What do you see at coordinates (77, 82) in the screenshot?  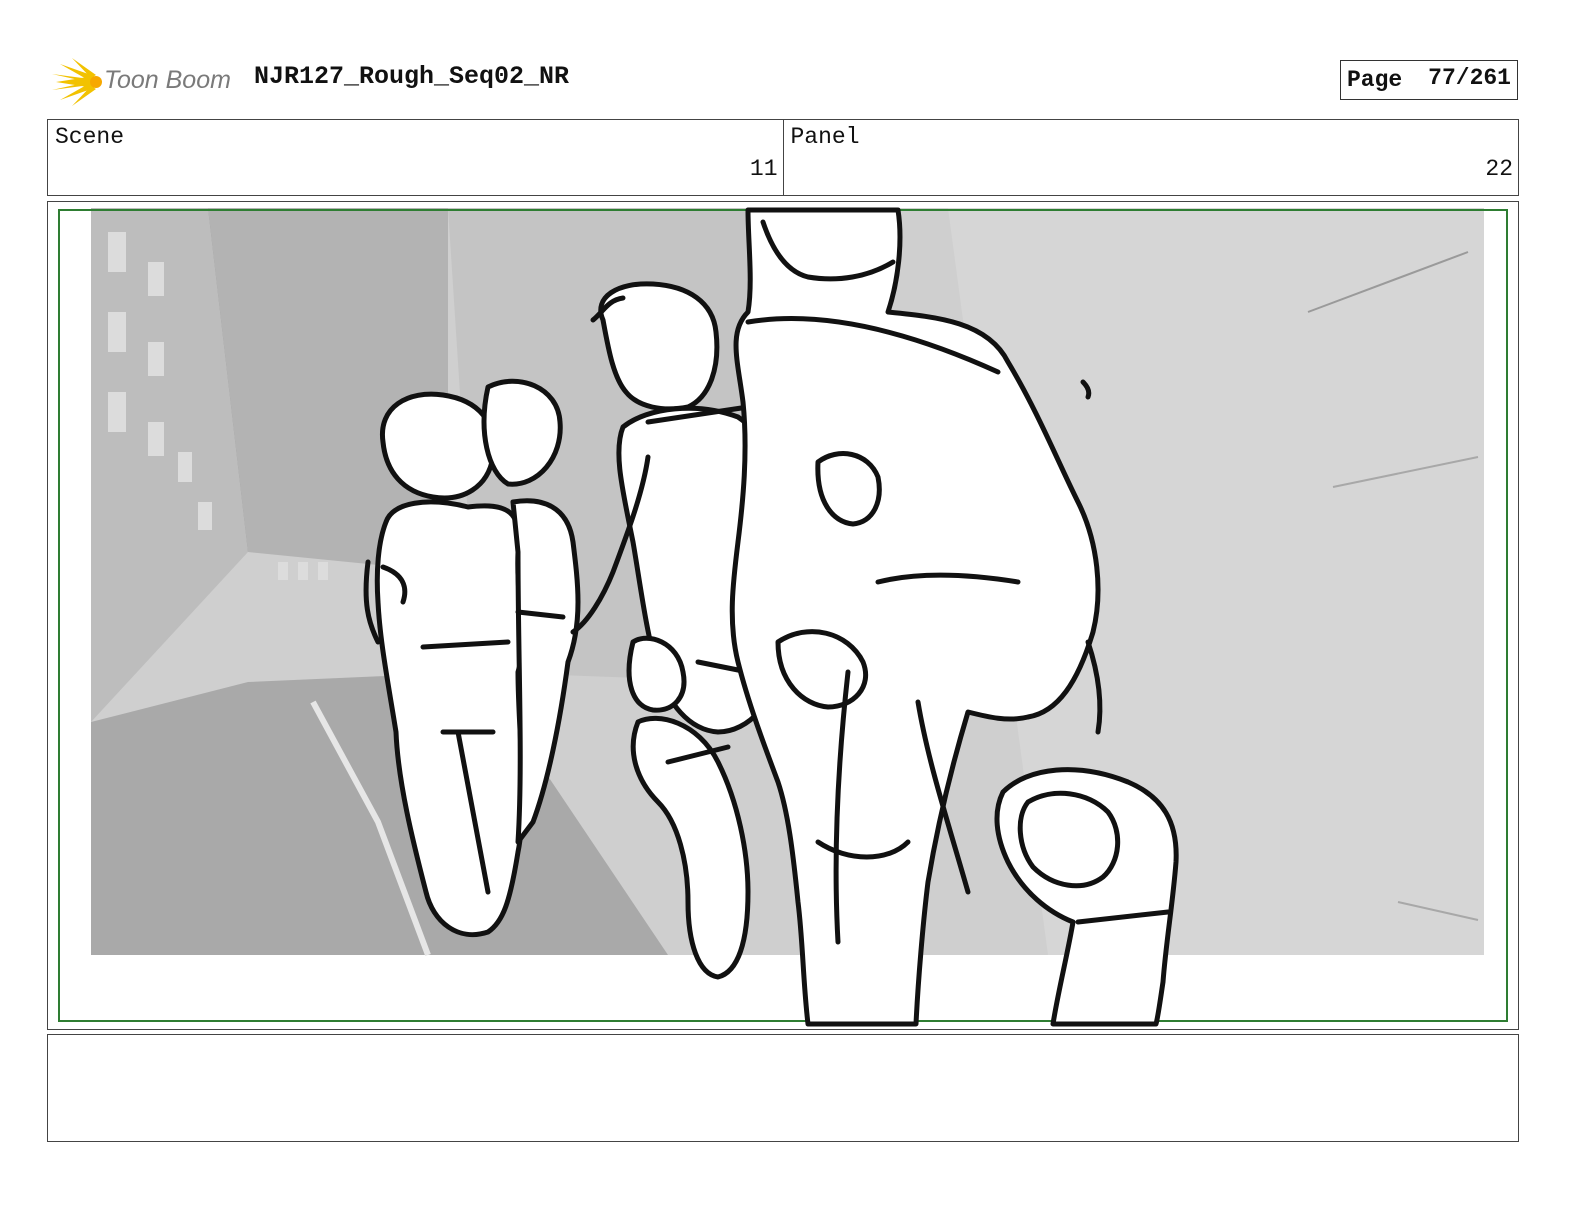 I see `flare-icon` at bounding box center [77, 82].